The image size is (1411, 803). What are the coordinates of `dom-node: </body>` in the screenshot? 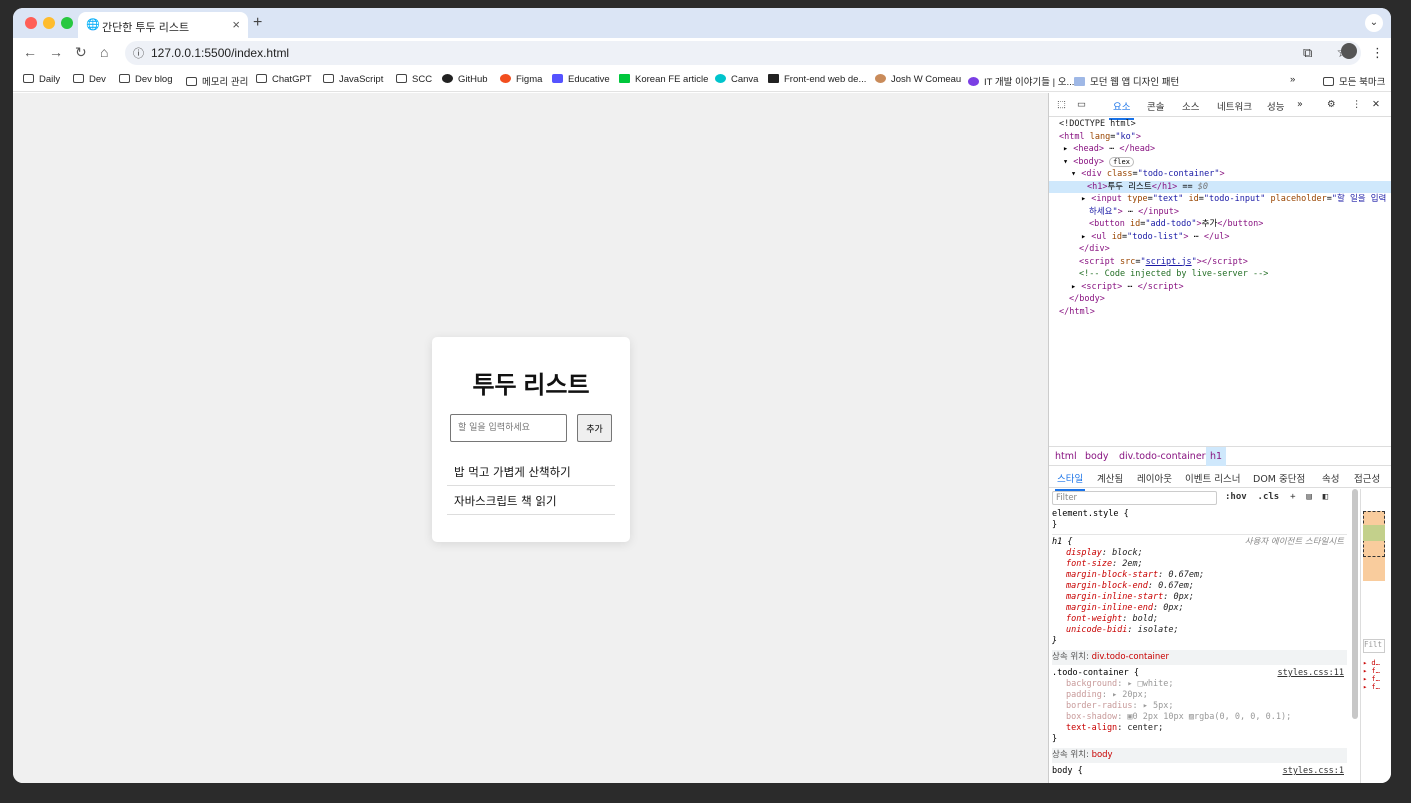 It's located at (1225, 299).